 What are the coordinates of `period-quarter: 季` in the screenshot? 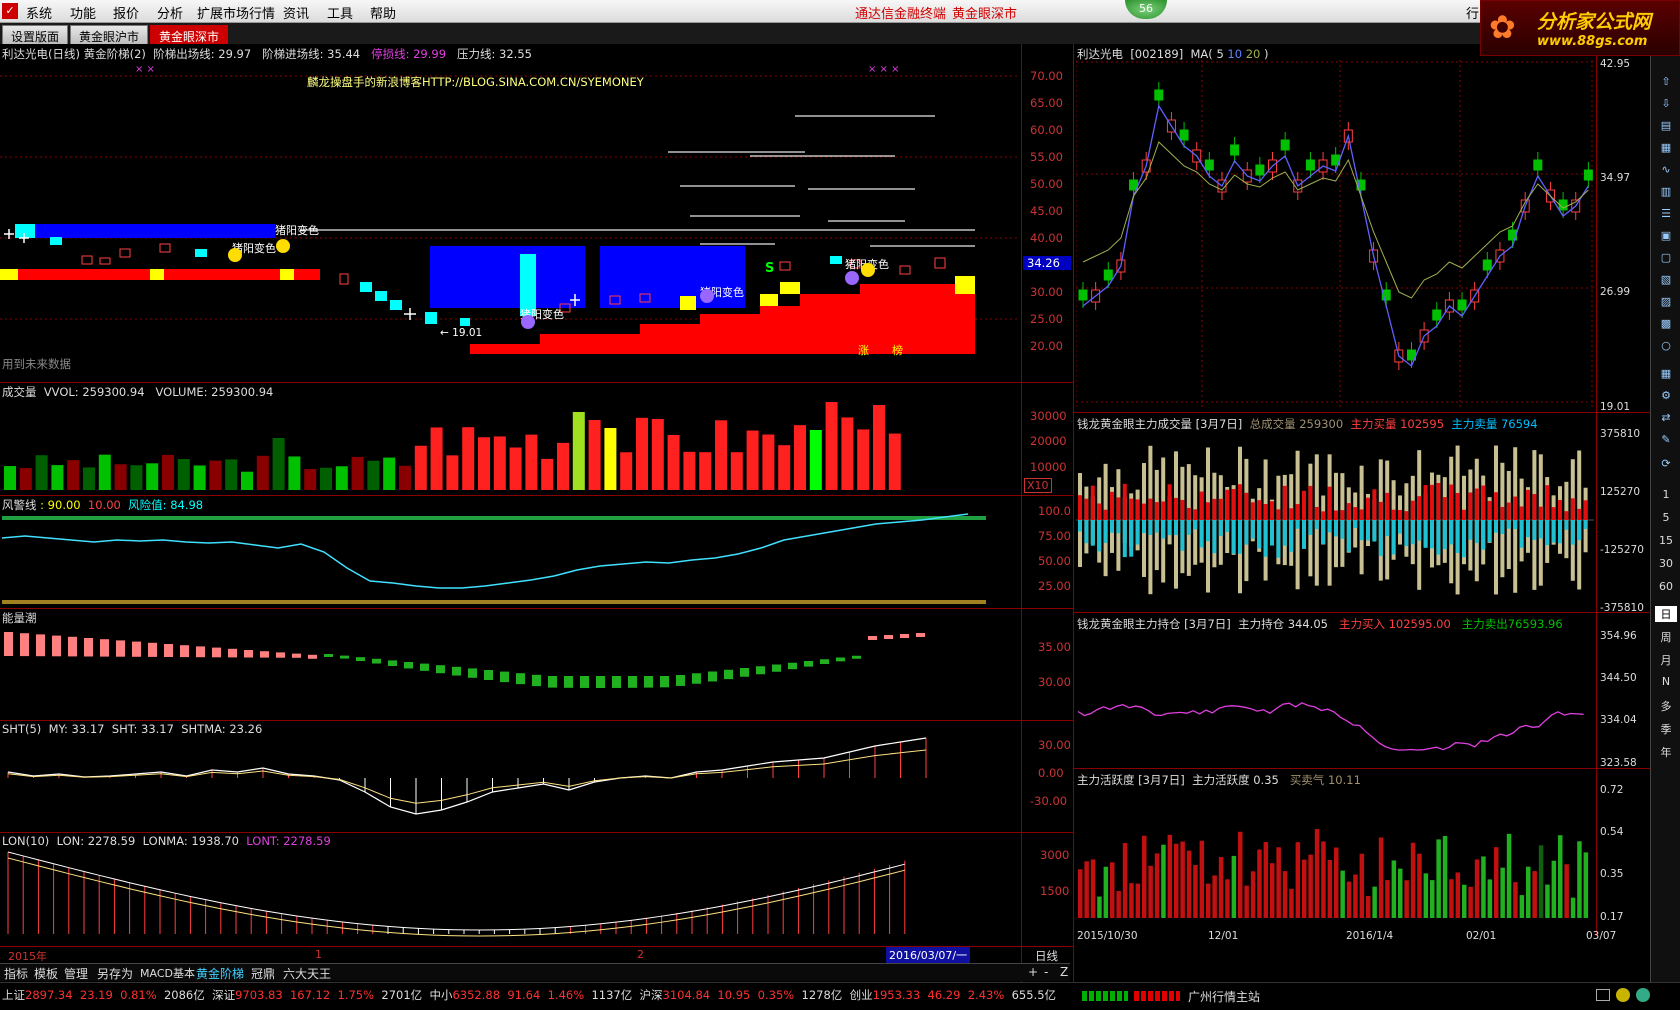 It's located at (1666, 729).